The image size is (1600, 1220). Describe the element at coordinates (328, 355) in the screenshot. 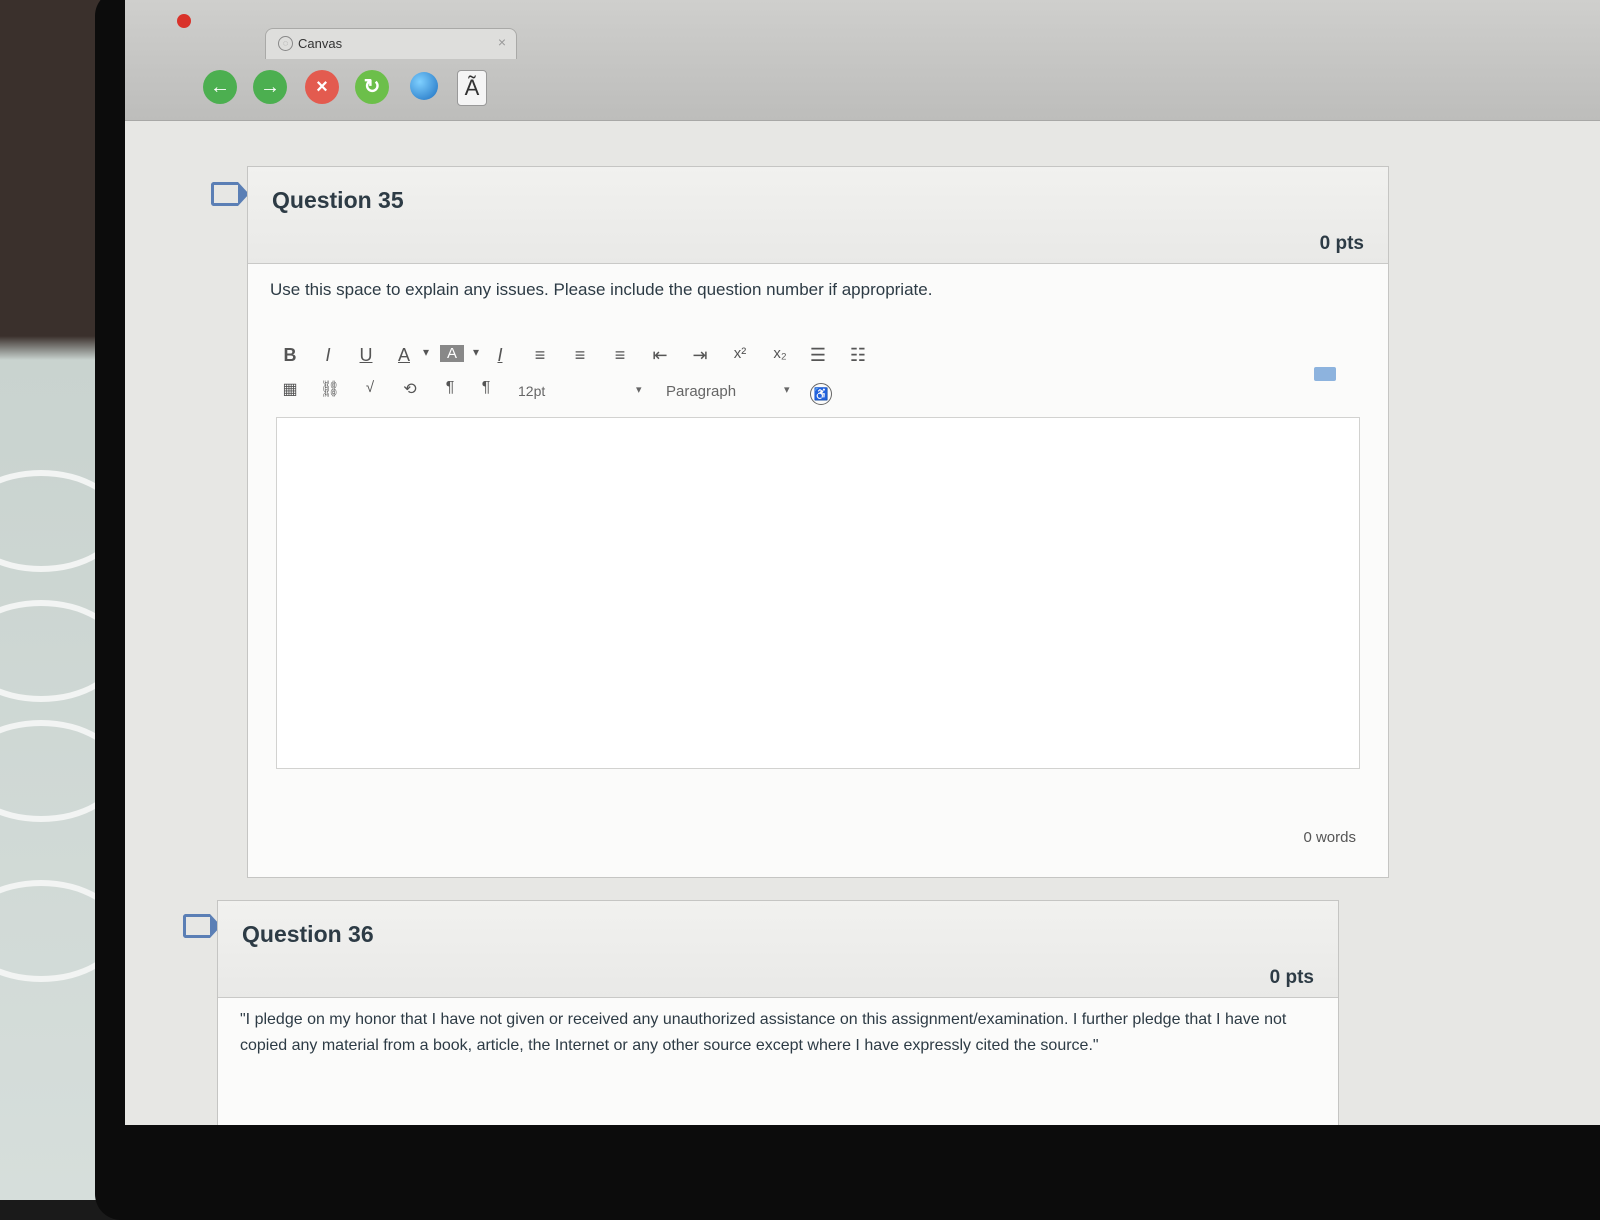

I see `italic-button: I` at that location.